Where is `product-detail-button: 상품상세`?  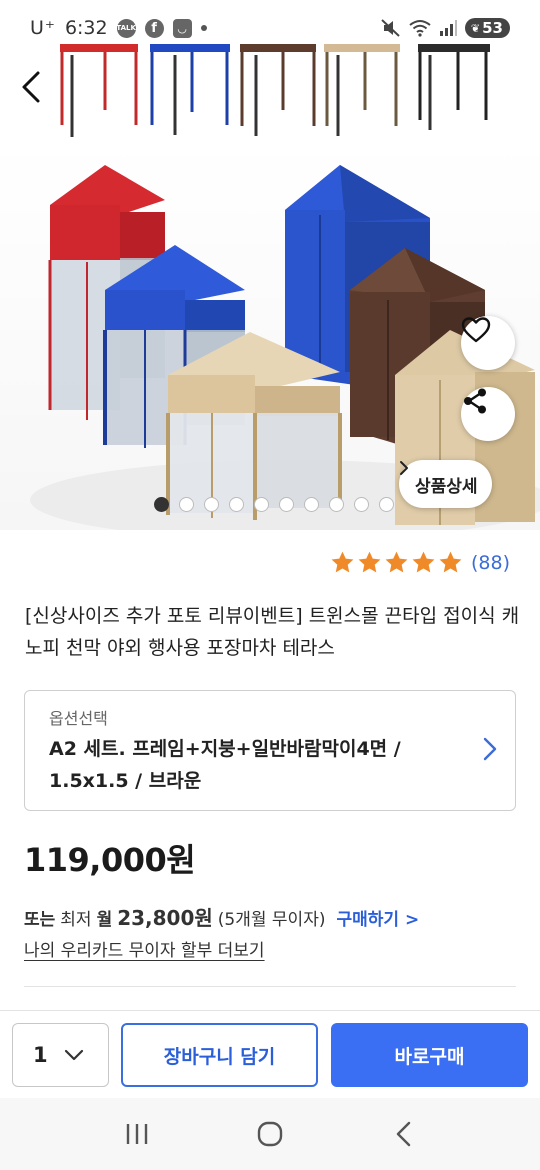
product-detail-button: 상품상세 is located at coordinates (445, 484).